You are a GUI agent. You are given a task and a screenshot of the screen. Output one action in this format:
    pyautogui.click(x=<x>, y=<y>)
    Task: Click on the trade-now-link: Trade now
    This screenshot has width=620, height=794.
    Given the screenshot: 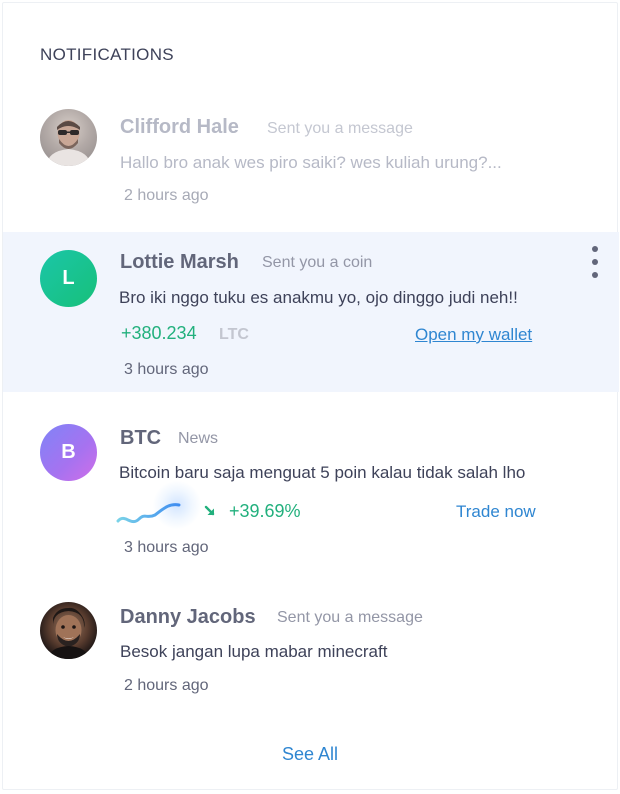 What is the action you would take?
    pyautogui.click(x=496, y=512)
    